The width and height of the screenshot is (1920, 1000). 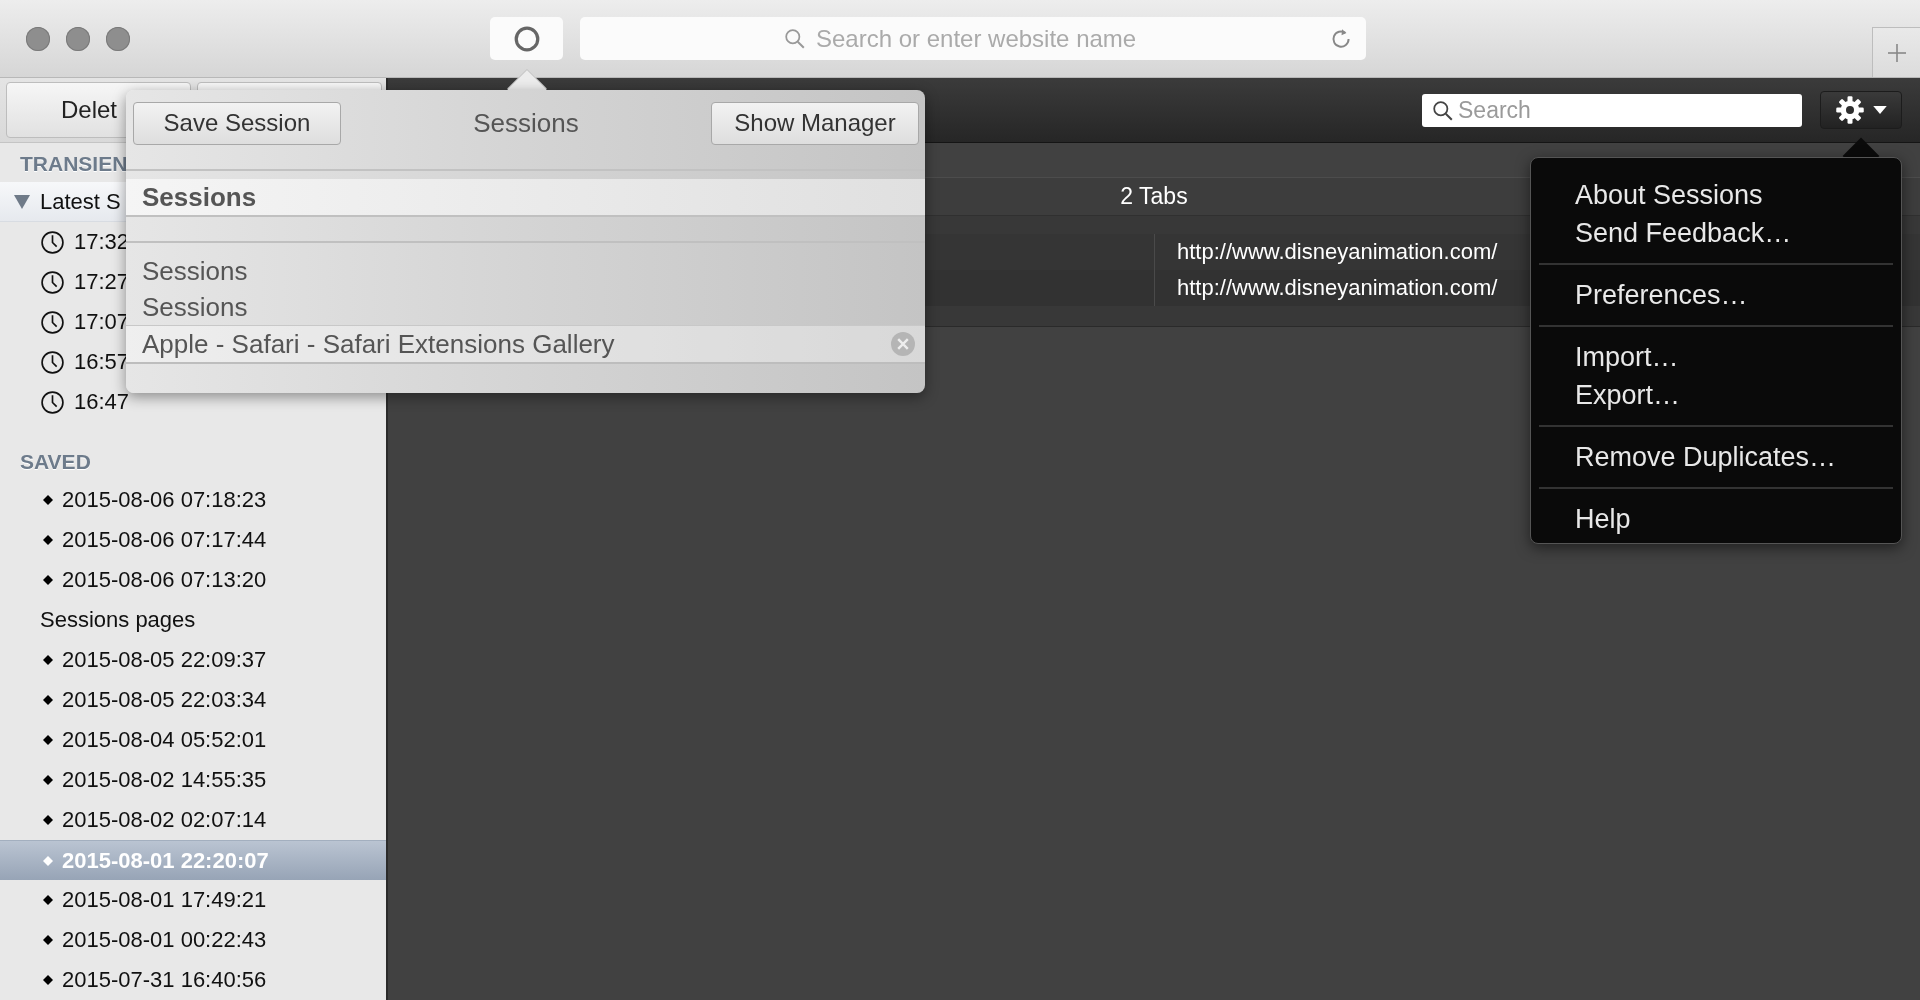 What do you see at coordinates (74, 164) in the screenshot?
I see `section-header: TRANSIEN` at bounding box center [74, 164].